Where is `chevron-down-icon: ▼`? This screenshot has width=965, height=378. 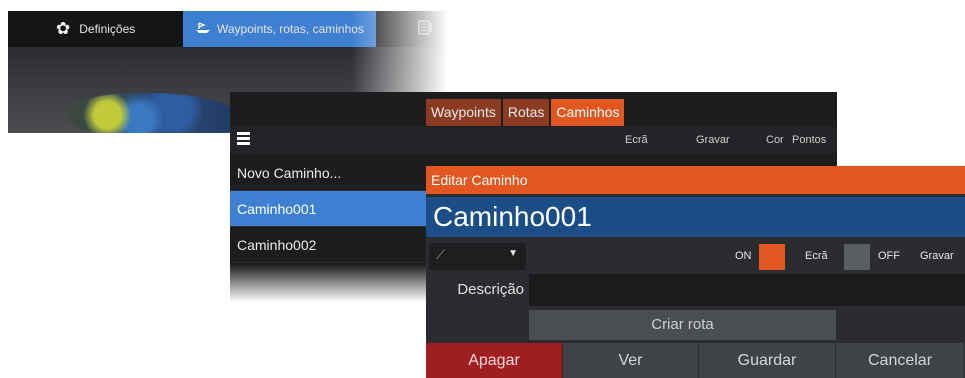
chevron-down-icon: ▼ is located at coordinates (513, 253).